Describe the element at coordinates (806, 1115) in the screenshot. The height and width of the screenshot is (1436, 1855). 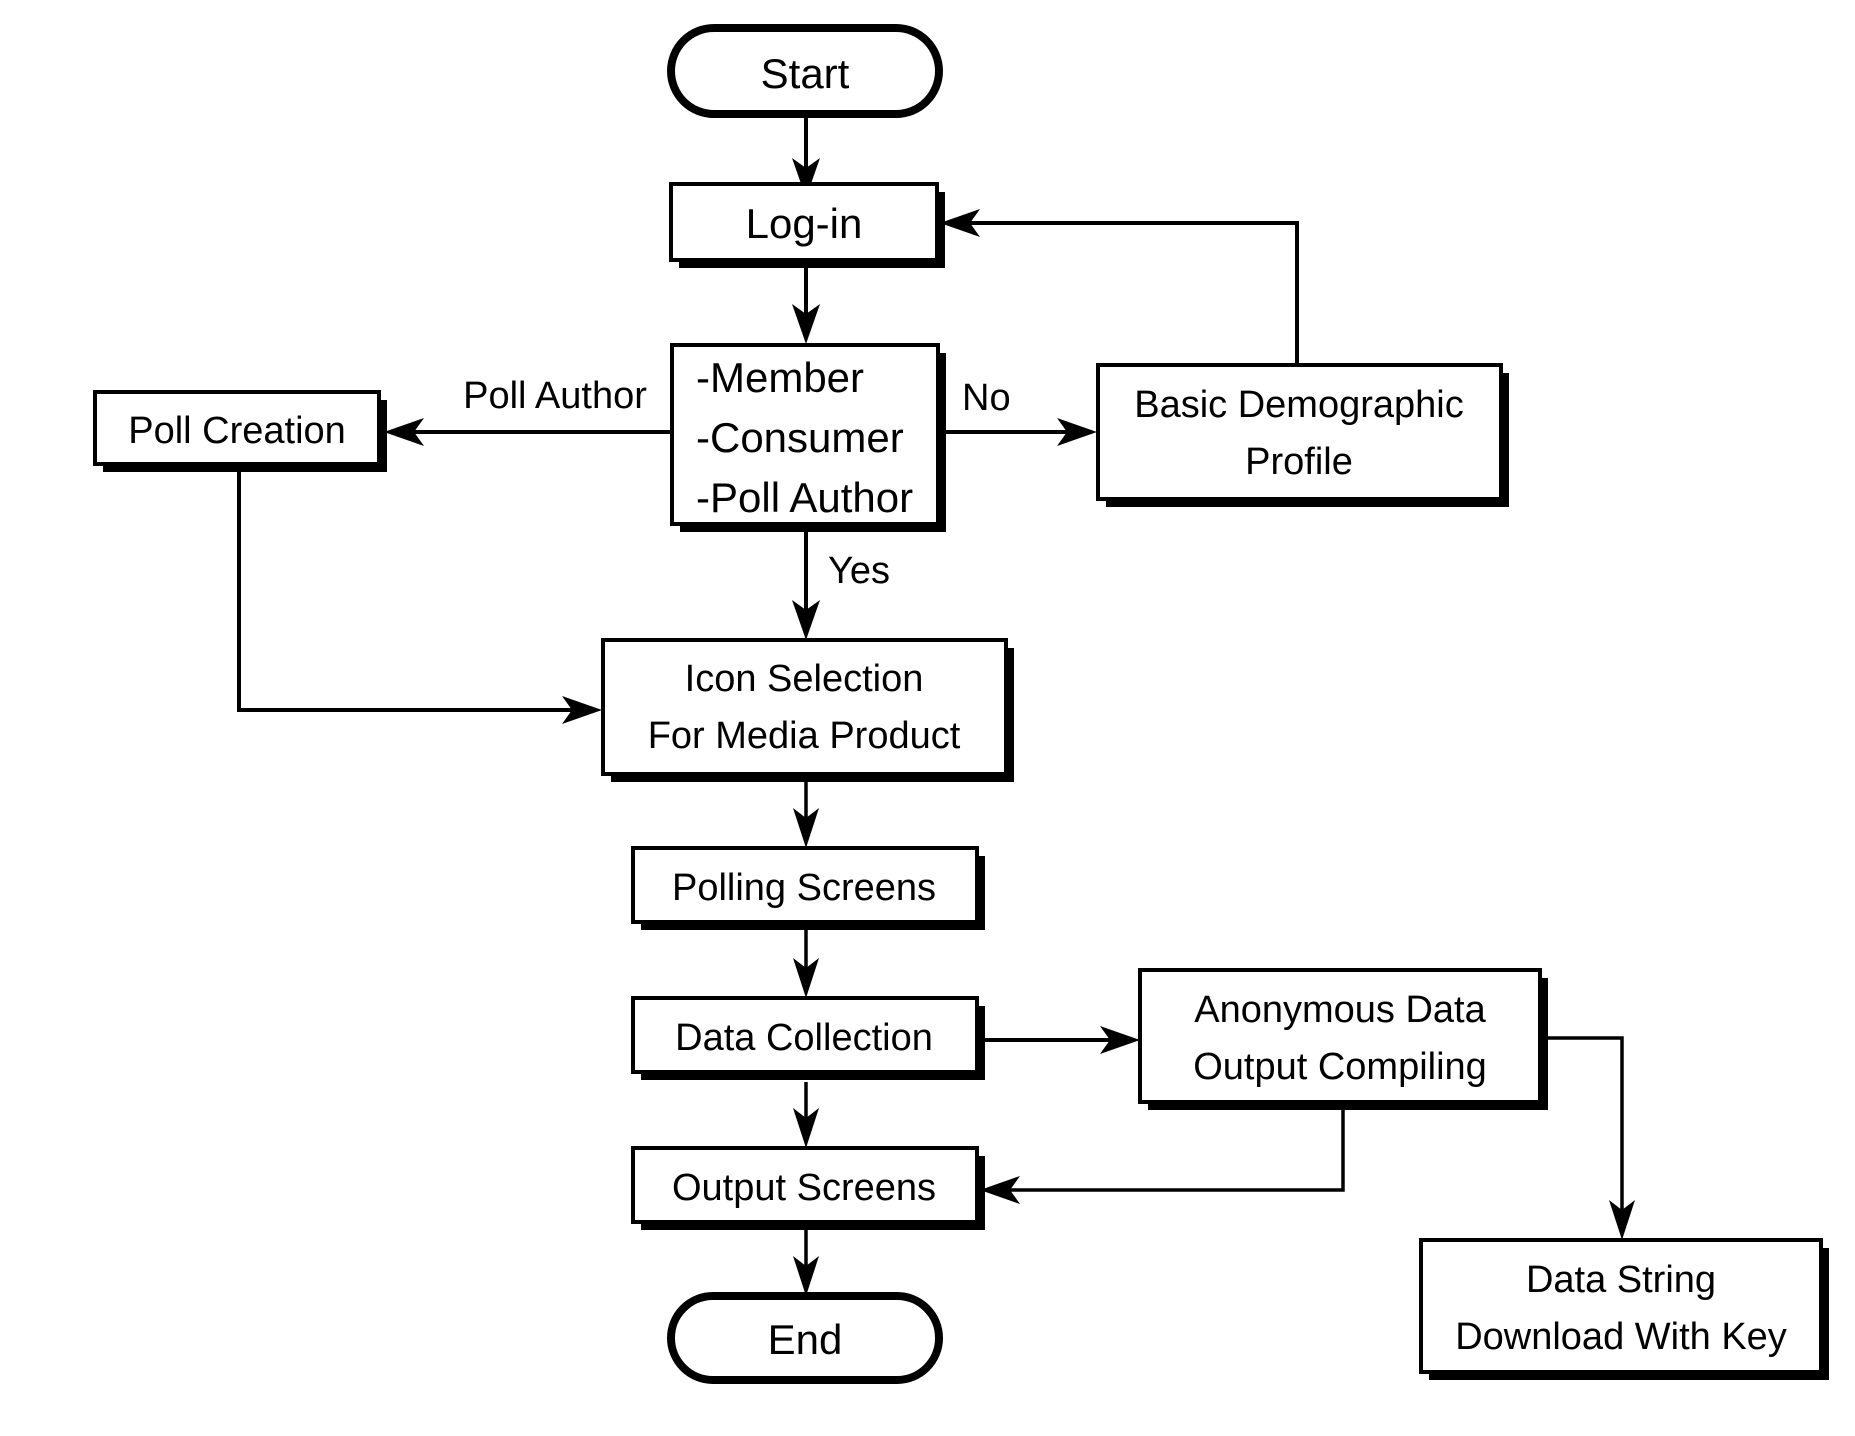
I see `edge-datacollection-to-outputscreens` at that location.